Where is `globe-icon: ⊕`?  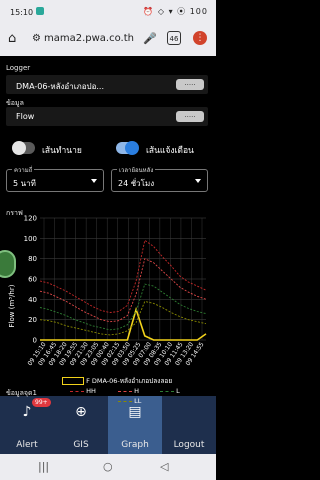 globe-icon: ⊕ is located at coordinates (81, 412).